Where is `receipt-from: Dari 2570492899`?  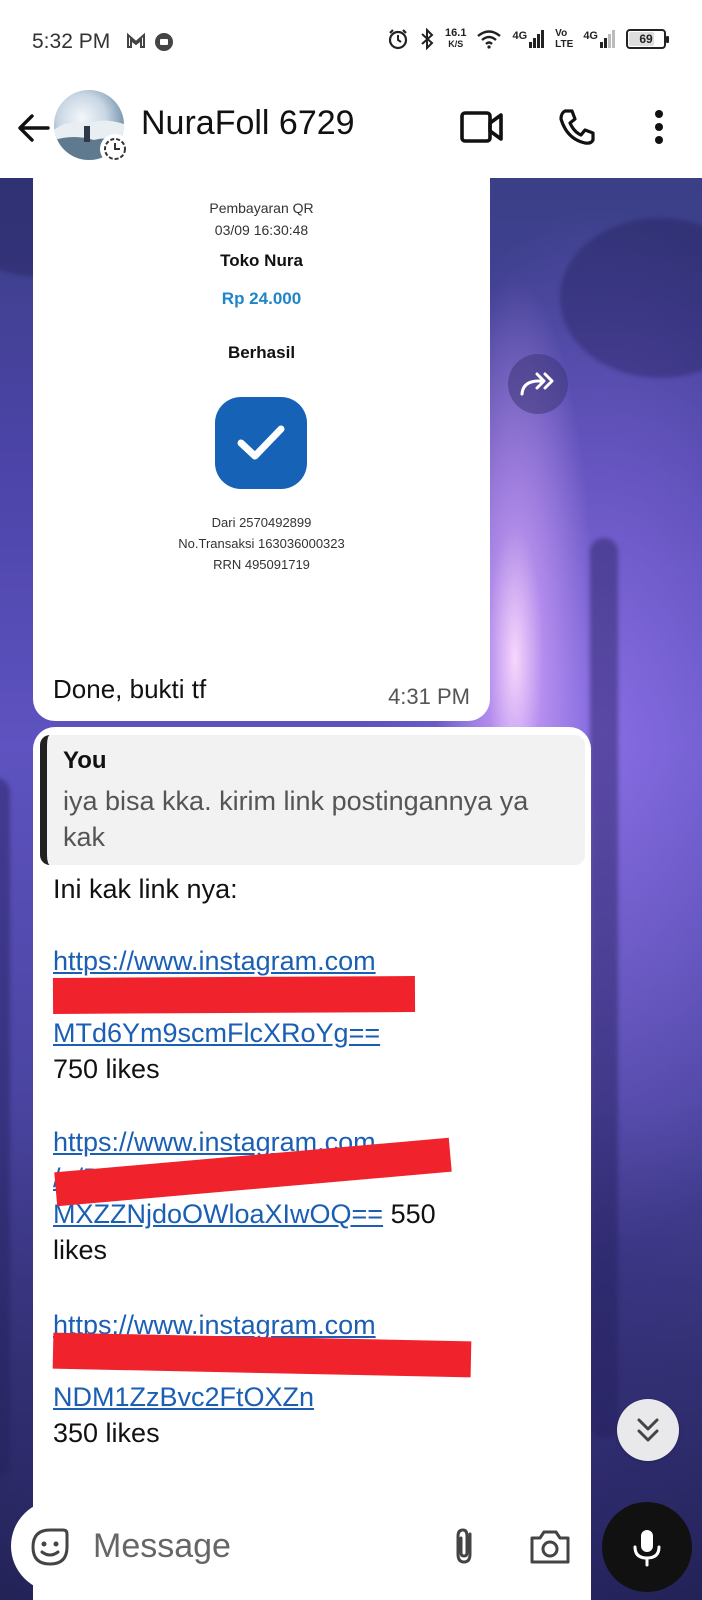
receipt-from: Dari 2570492899 is located at coordinates (261, 522).